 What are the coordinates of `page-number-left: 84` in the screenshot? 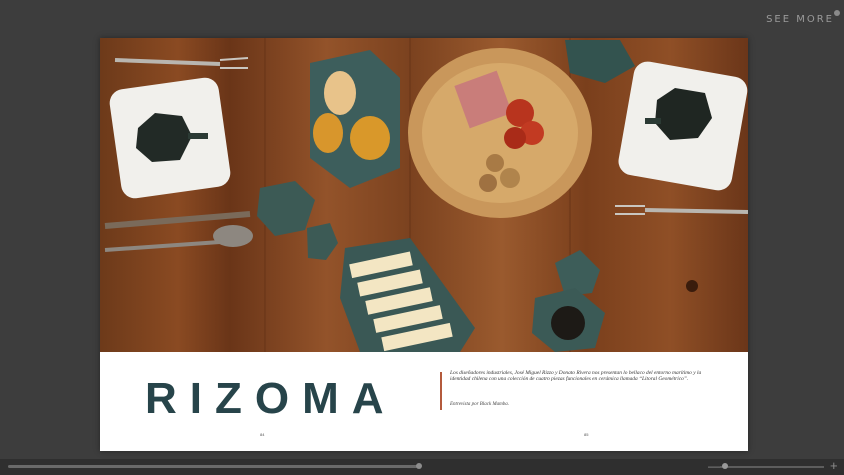 It's located at (262, 434).